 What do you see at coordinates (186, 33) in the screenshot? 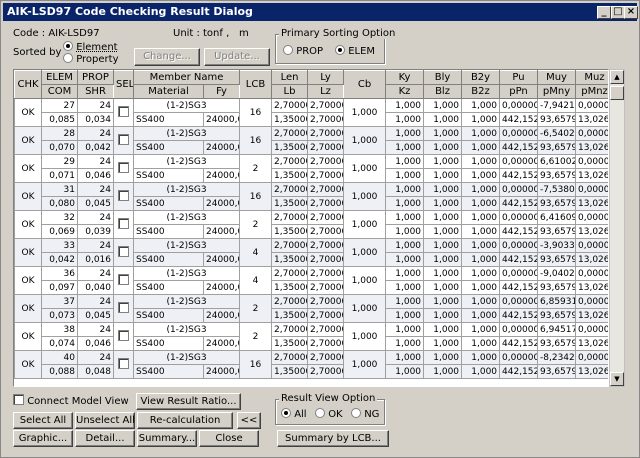
I see `unit-label: Unit :` at bounding box center [186, 33].